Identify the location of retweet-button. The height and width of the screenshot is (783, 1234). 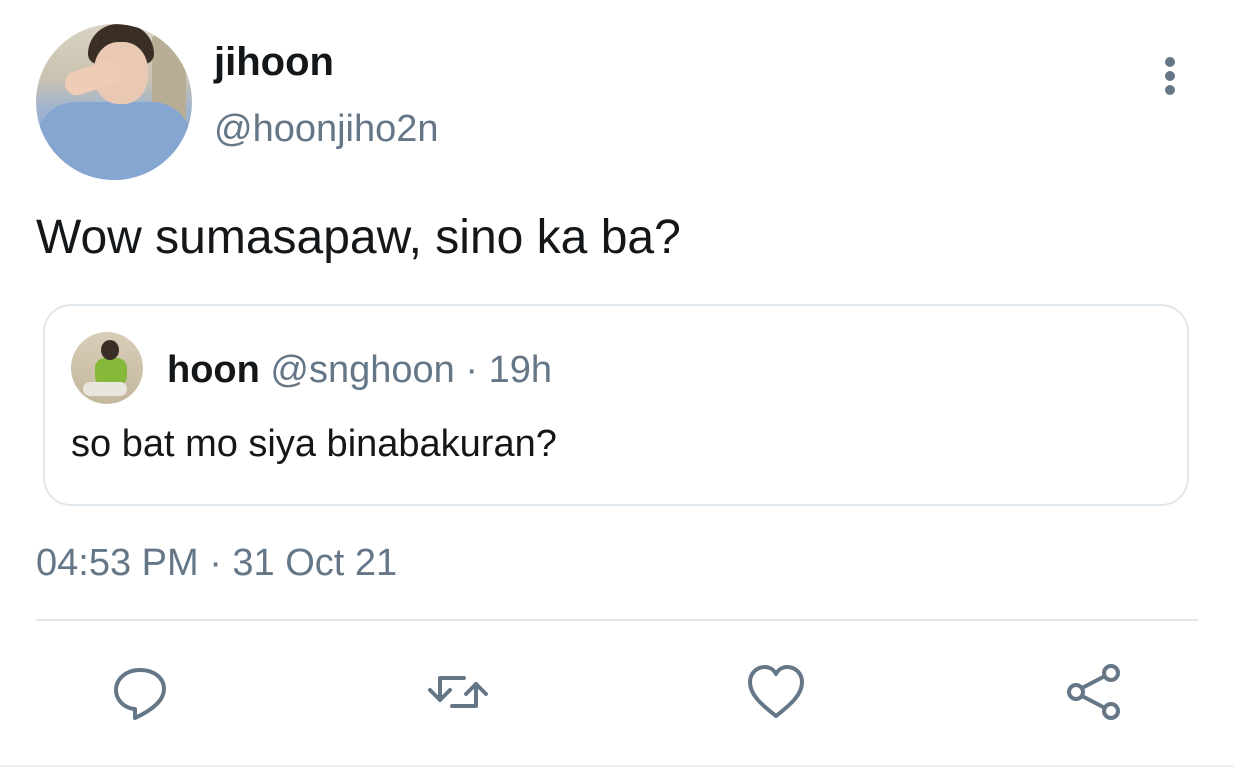
(458, 692).